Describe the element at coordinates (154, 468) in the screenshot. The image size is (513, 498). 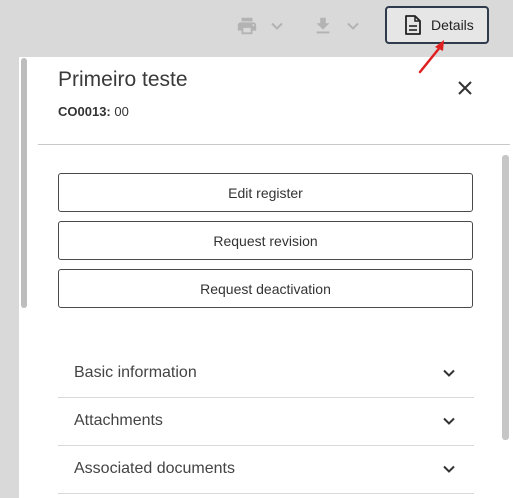
I see `section-label: Associated documents` at that location.